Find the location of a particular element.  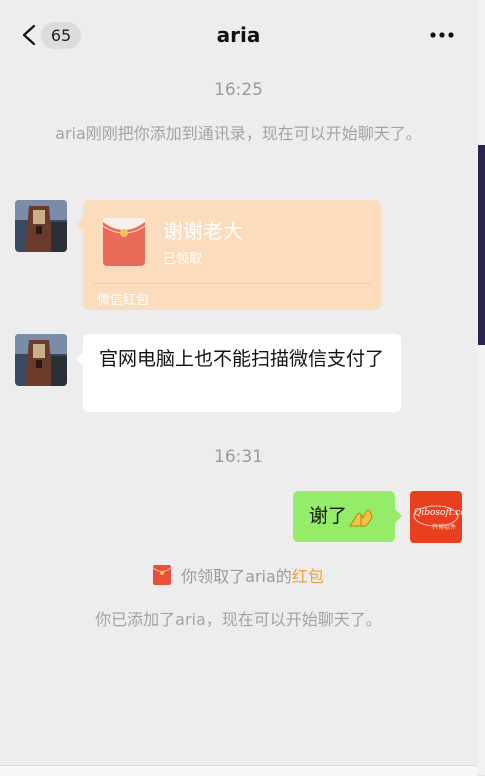

system-message: 你已添加了aria，现在可以开始聊天了。 is located at coordinates (238, 619).